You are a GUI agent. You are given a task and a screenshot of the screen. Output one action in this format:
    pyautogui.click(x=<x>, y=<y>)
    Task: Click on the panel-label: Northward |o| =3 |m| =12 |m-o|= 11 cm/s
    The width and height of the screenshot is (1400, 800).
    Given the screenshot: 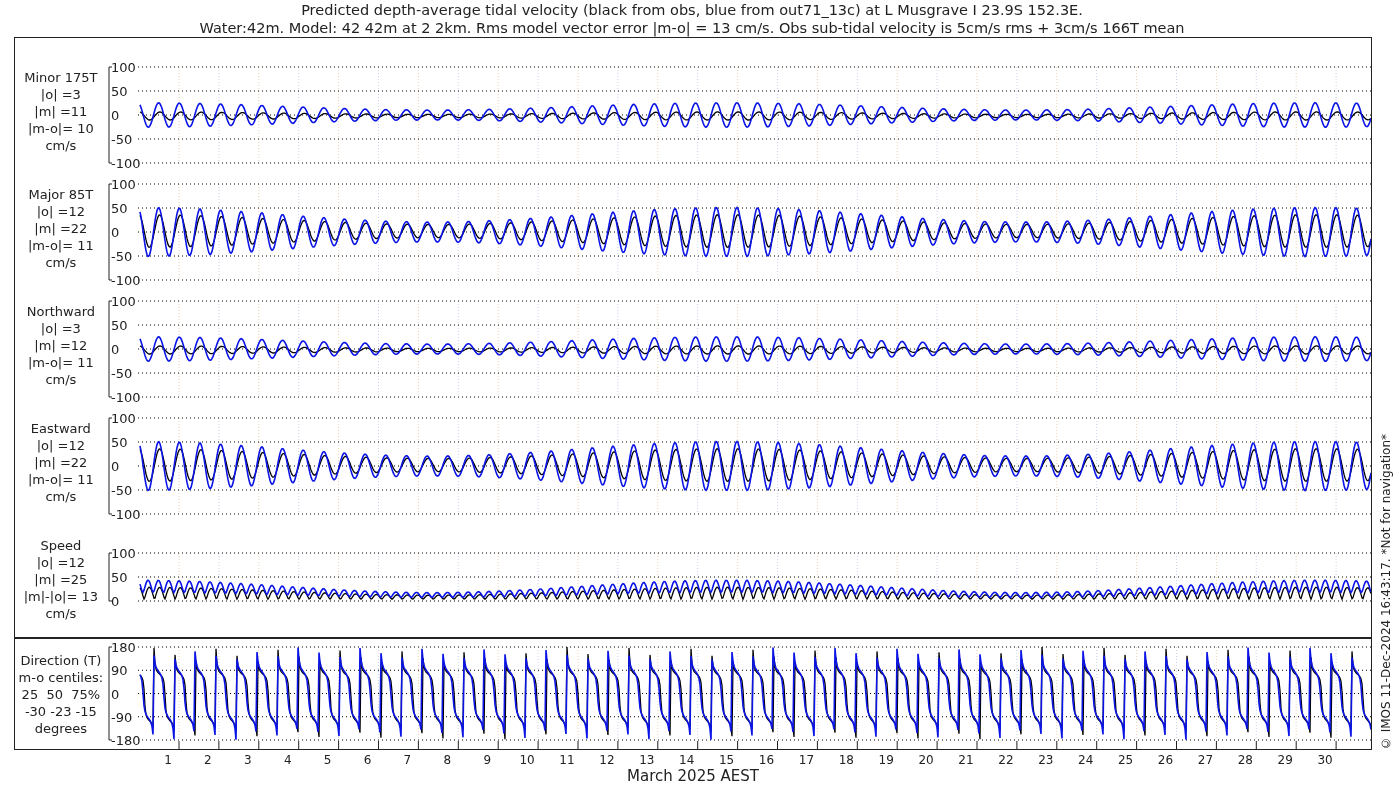 What is the action you would take?
    pyautogui.click(x=61, y=345)
    